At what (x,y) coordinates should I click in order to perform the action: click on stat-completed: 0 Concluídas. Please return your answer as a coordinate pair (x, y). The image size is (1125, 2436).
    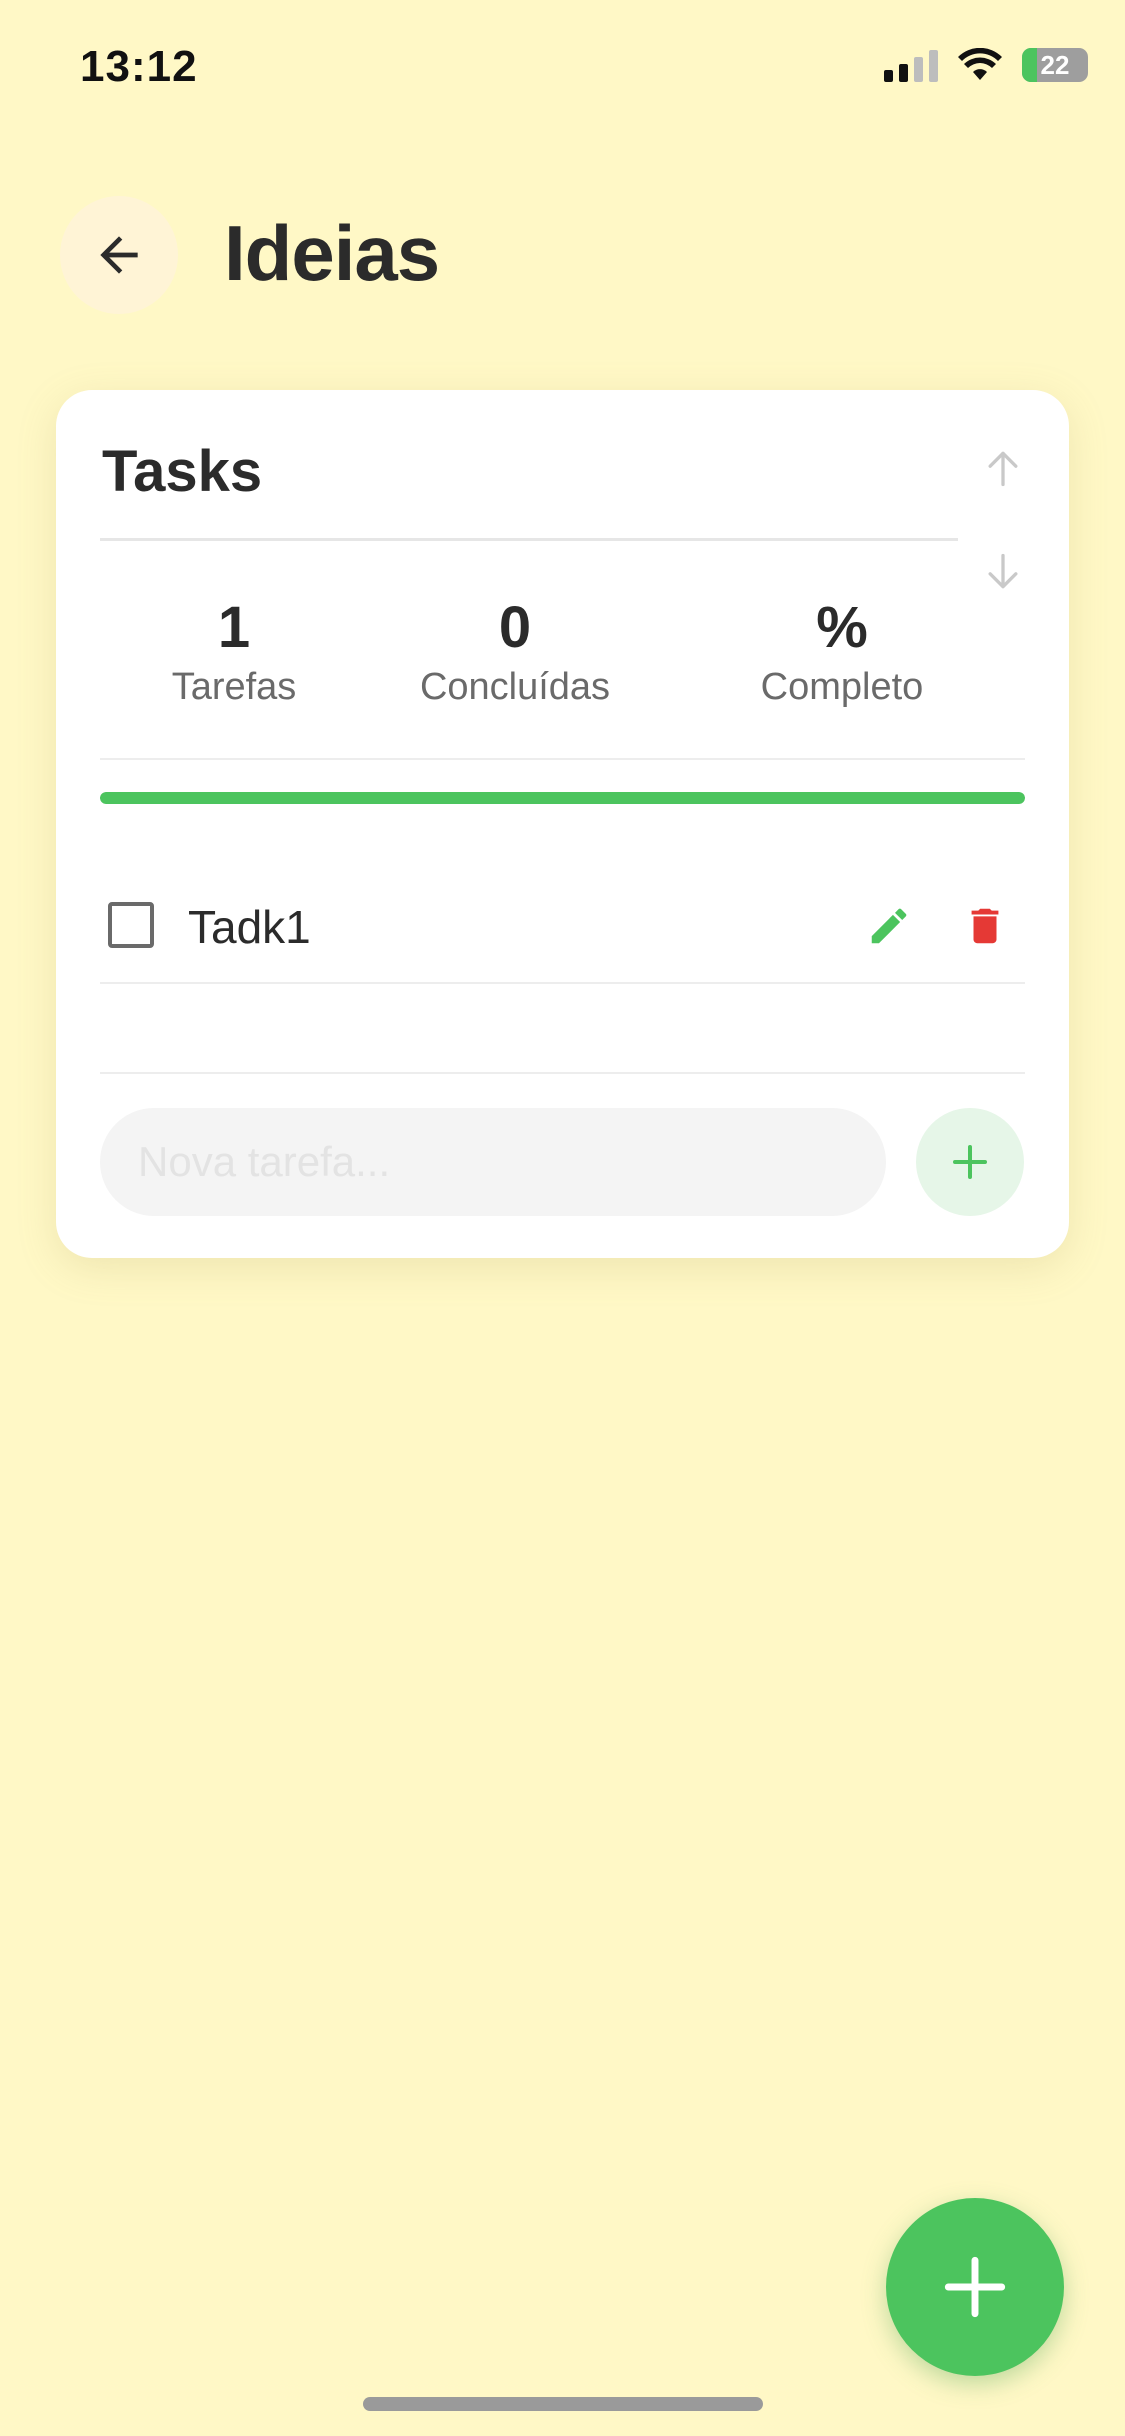
    Looking at the image, I should click on (515, 652).